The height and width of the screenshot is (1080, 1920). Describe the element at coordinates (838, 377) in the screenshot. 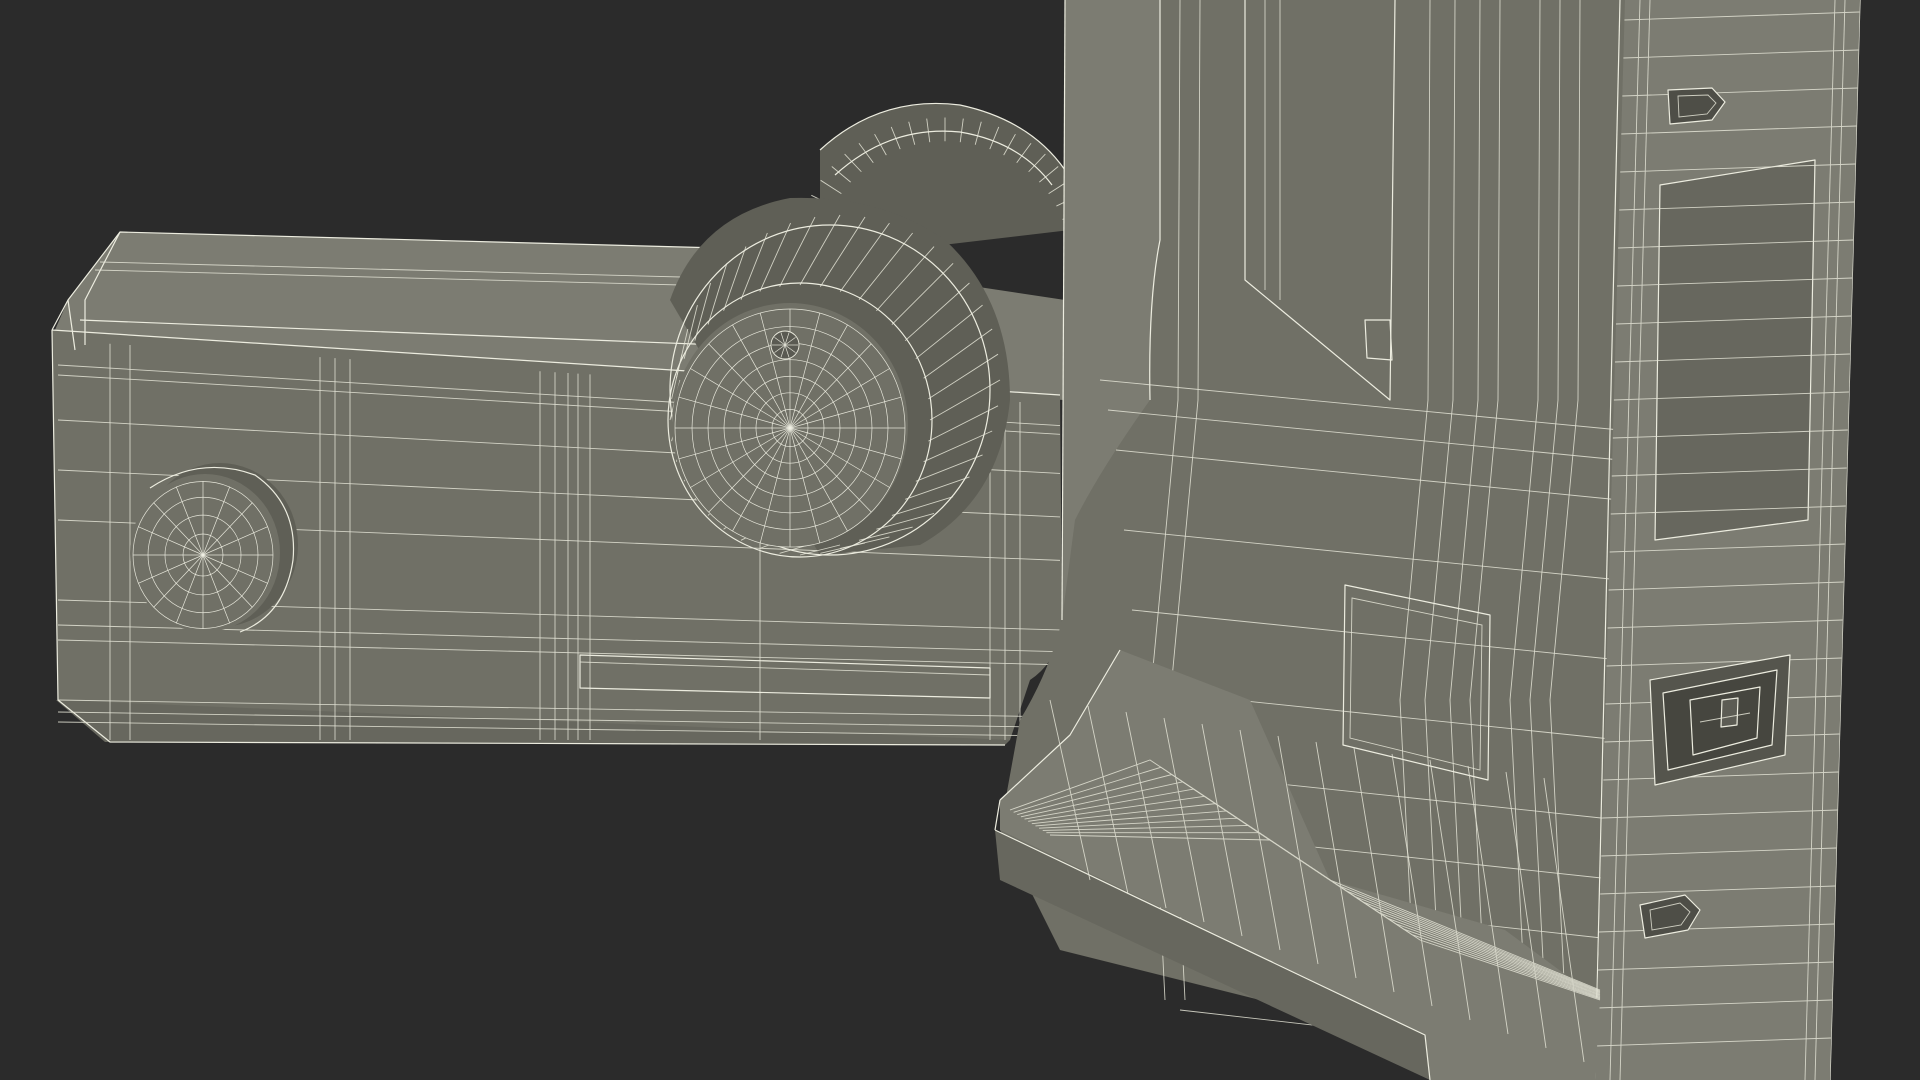

I see `large-knob` at that location.